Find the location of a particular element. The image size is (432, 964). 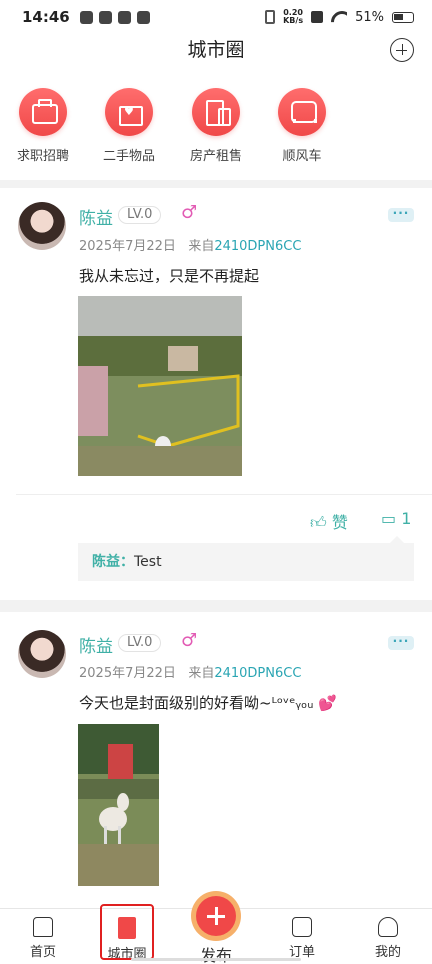

category-realestate: 房产租售 is located at coordinates (216, 126).